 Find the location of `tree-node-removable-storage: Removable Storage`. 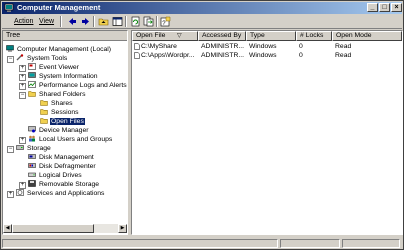

tree-node-removable-storage: Removable Storage is located at coordinates (64, 184).